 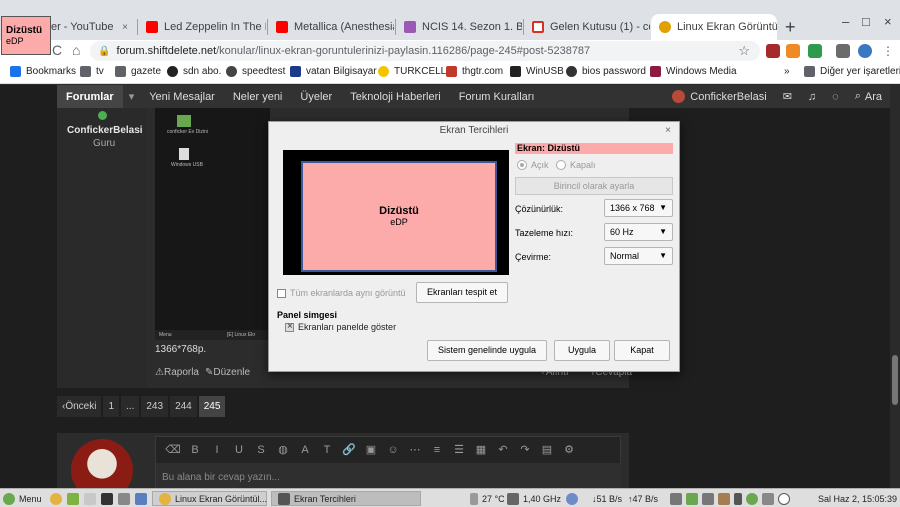 I want to click on lock-icon: 🔒, so click(x=104, y=51).